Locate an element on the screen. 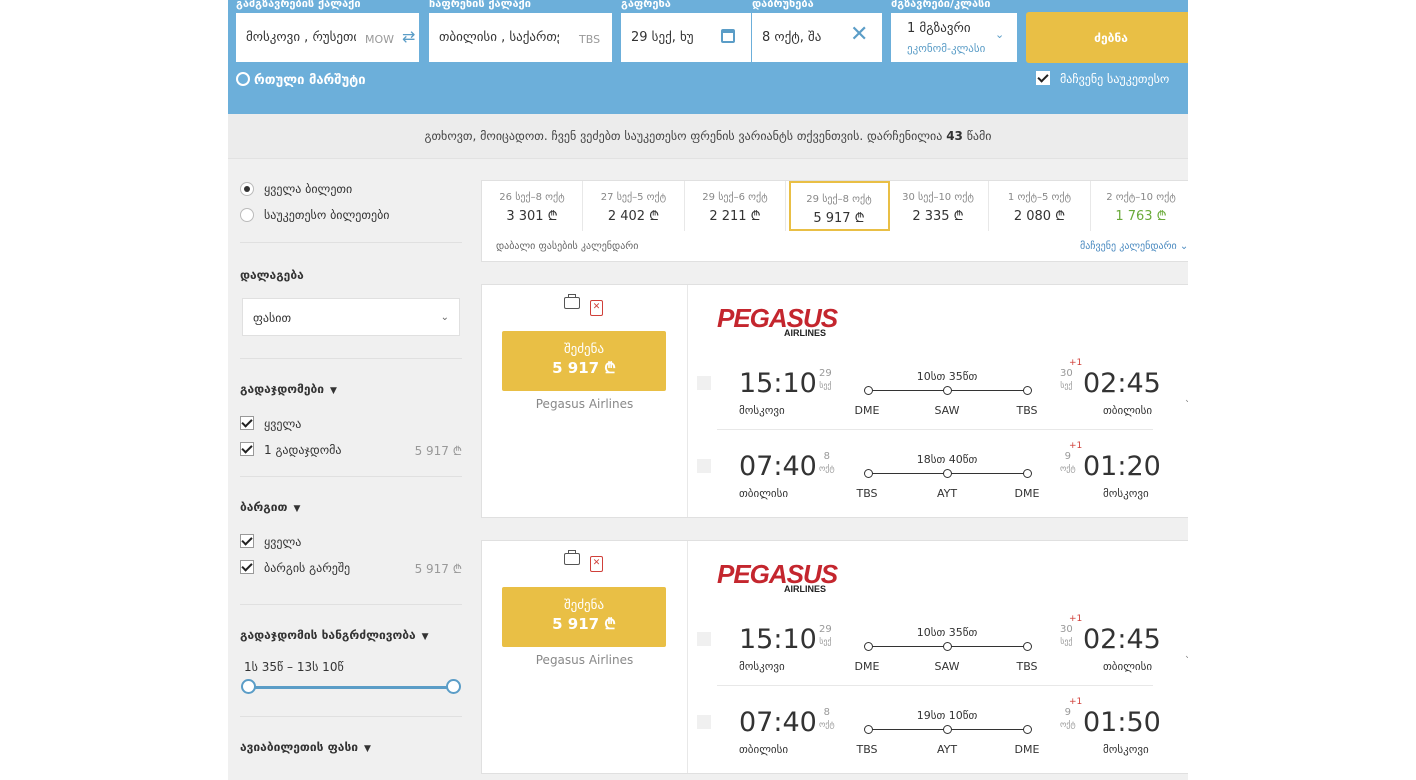 The width and height of the screenshot is (1416, 780). calendar-date-option: 1 ოქტ–5 ოქტ 2 080 ₾ is located at coordinates (1040, 206).